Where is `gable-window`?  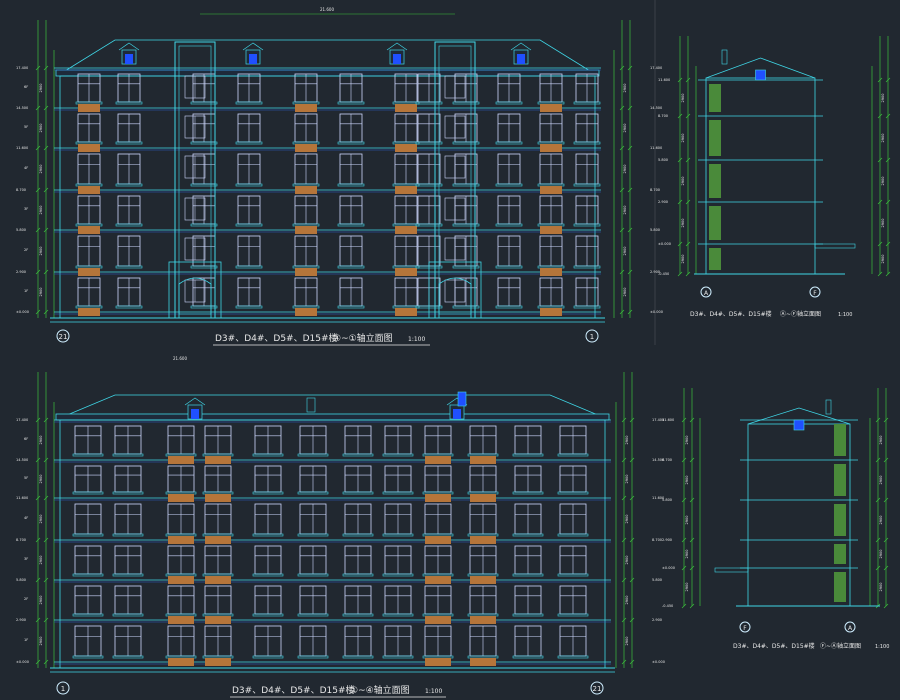 gable-window is located at coordinates (799, 425).